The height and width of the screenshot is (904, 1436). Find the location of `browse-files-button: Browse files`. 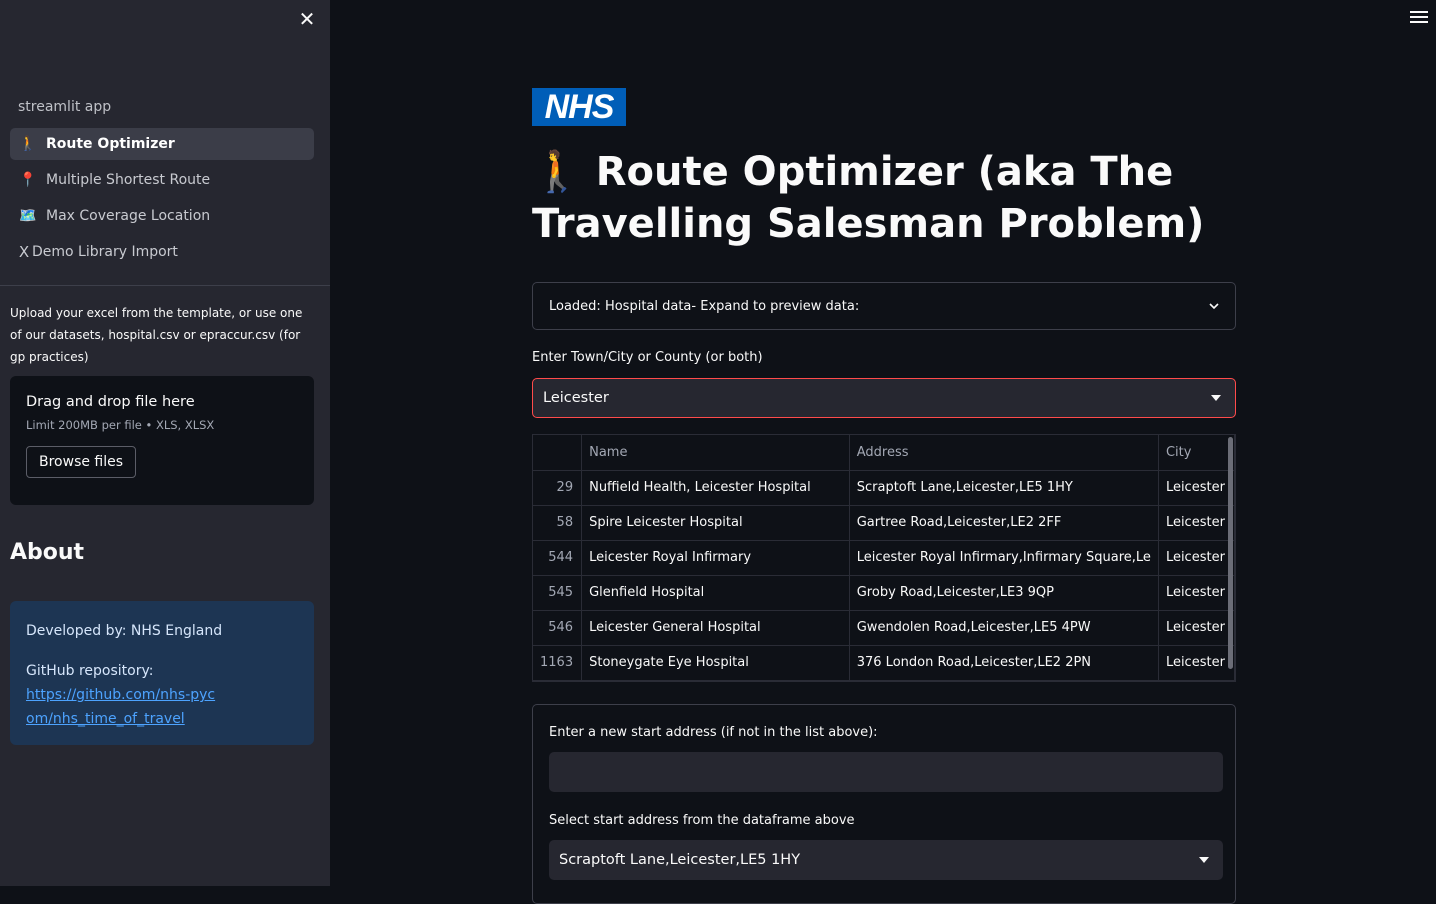

browse-files-button: Browse files is located at coordinates (81, 462).